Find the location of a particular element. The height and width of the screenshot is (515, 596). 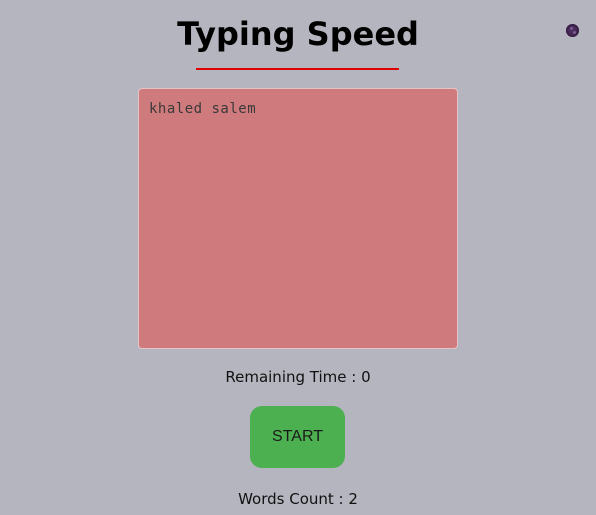

title-underline is located at coordinates (297, 69).